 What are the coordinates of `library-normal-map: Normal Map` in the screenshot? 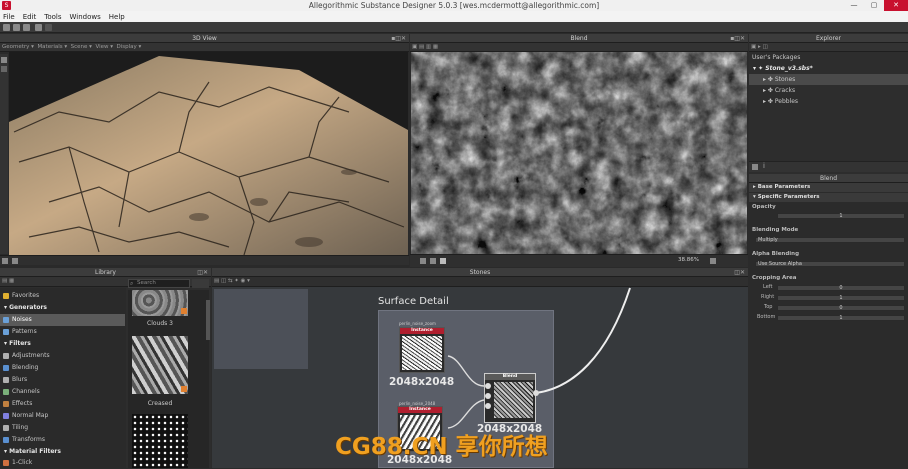 It's located at (62, 416).